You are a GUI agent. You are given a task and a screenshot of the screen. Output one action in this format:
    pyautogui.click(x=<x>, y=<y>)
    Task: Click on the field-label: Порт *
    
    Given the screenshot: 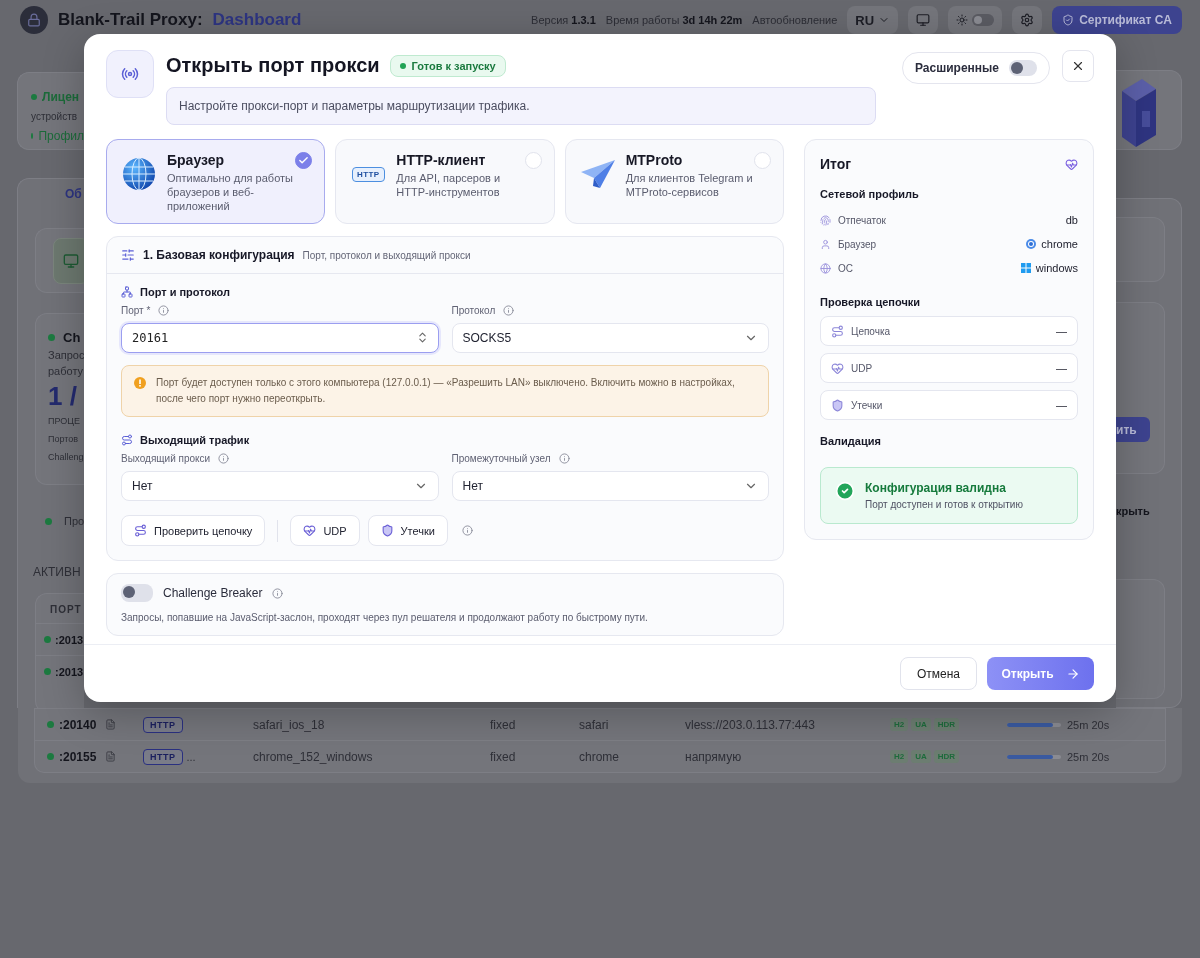 What is the action you would take?
    pyautogui.click(x=136, y=310)
    